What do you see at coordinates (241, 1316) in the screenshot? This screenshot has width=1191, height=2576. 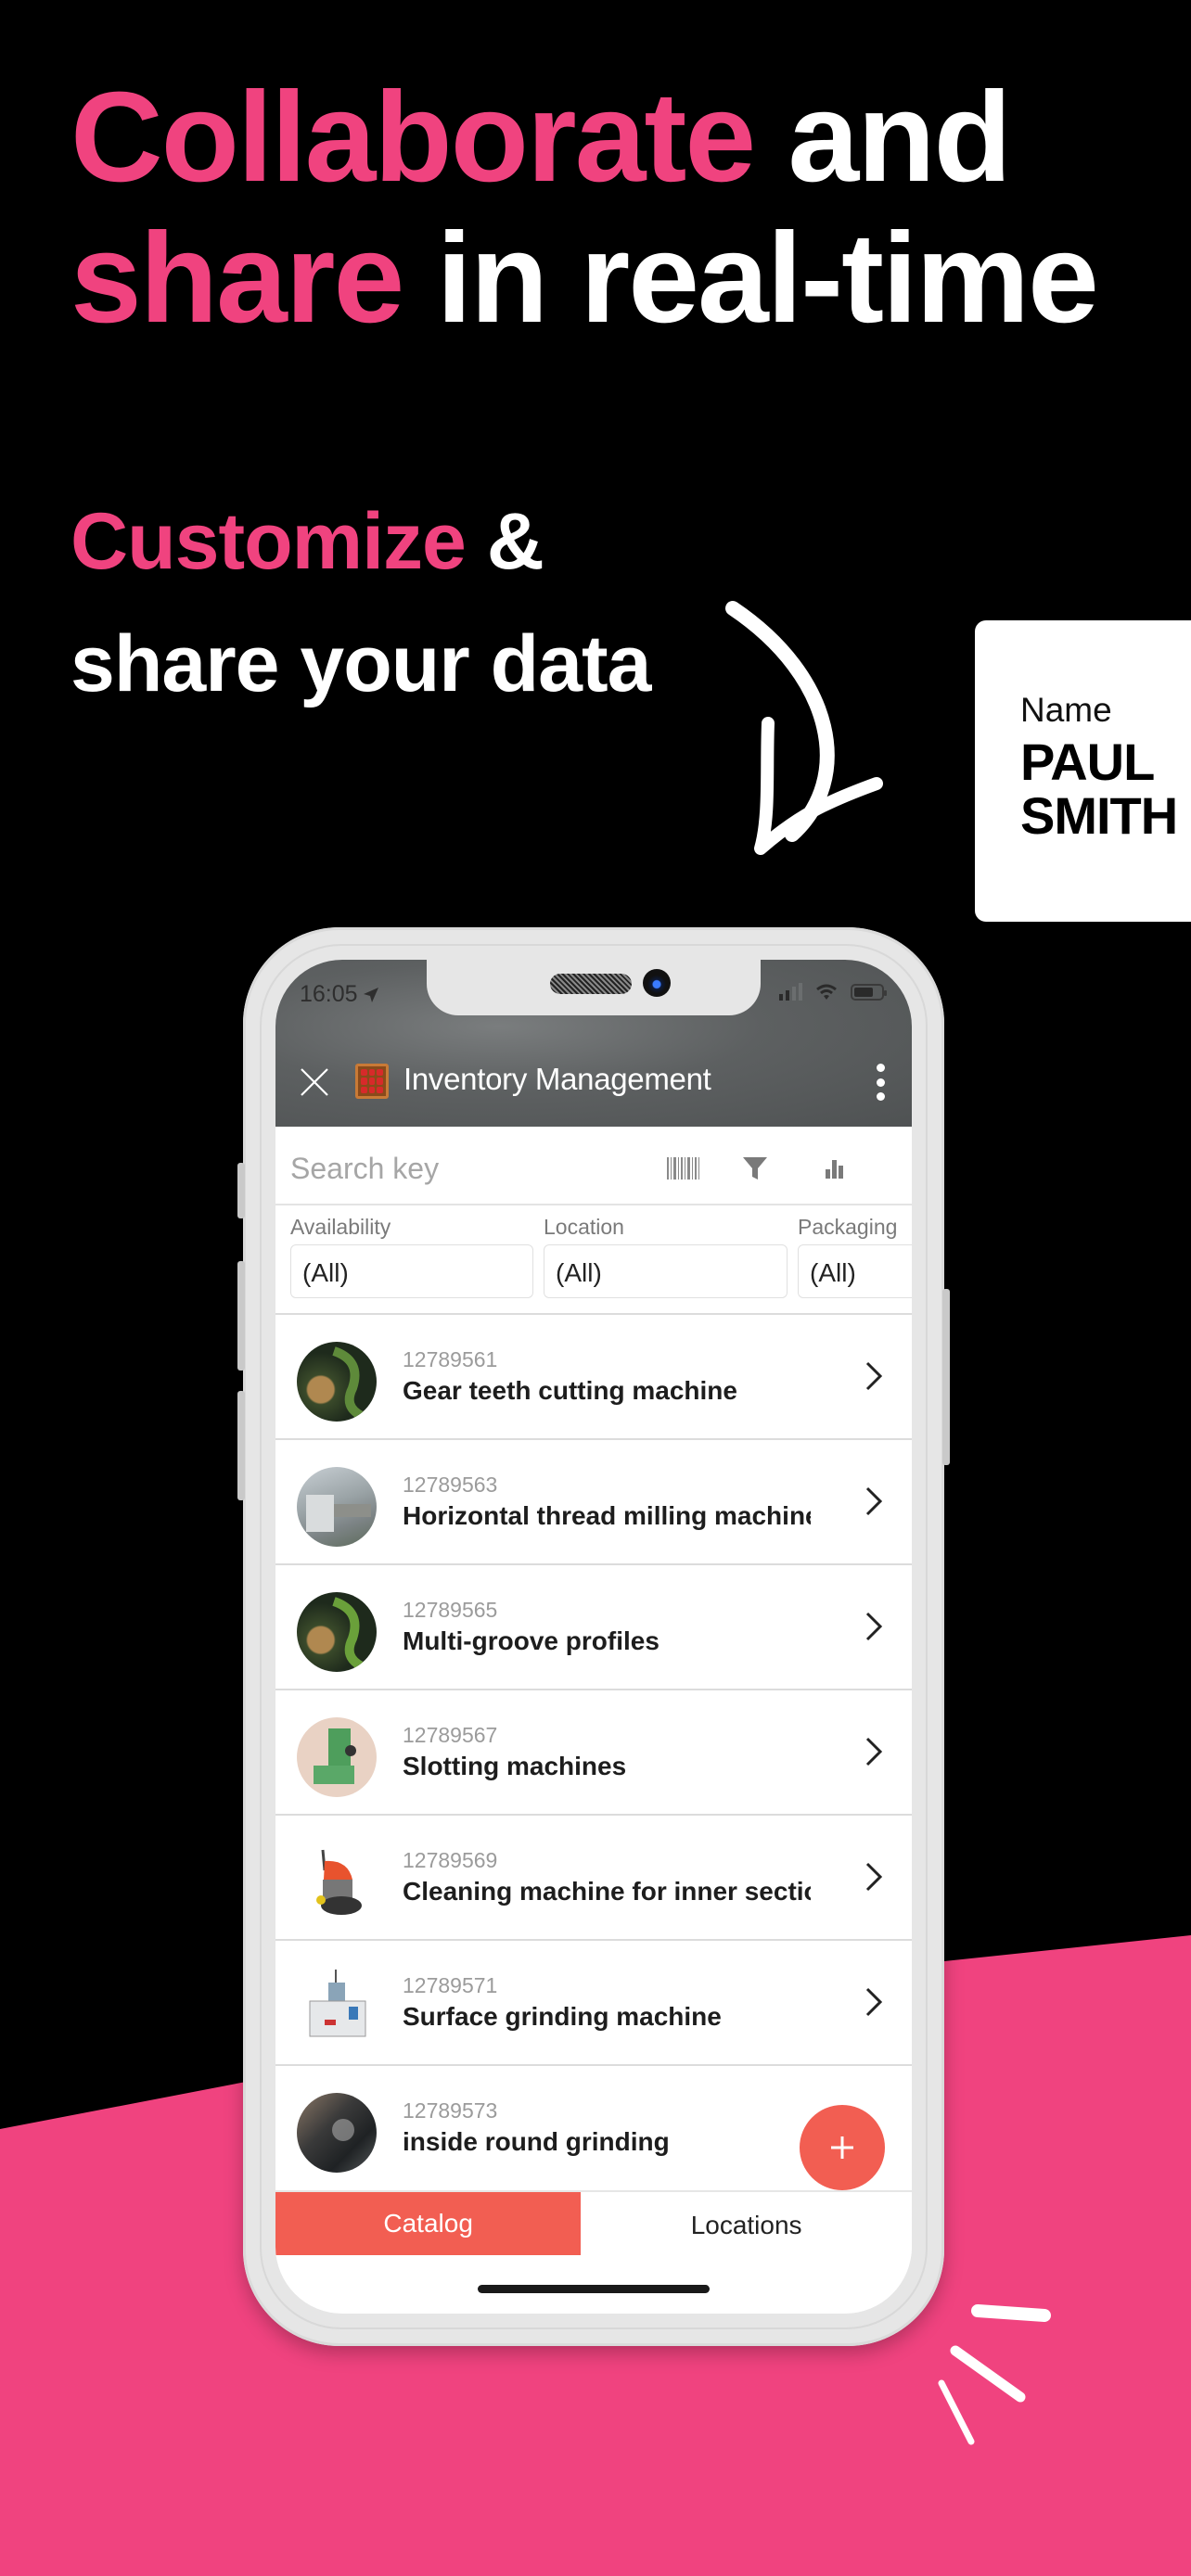 I see `volume-up-button` at bounding box center [241, 1316].